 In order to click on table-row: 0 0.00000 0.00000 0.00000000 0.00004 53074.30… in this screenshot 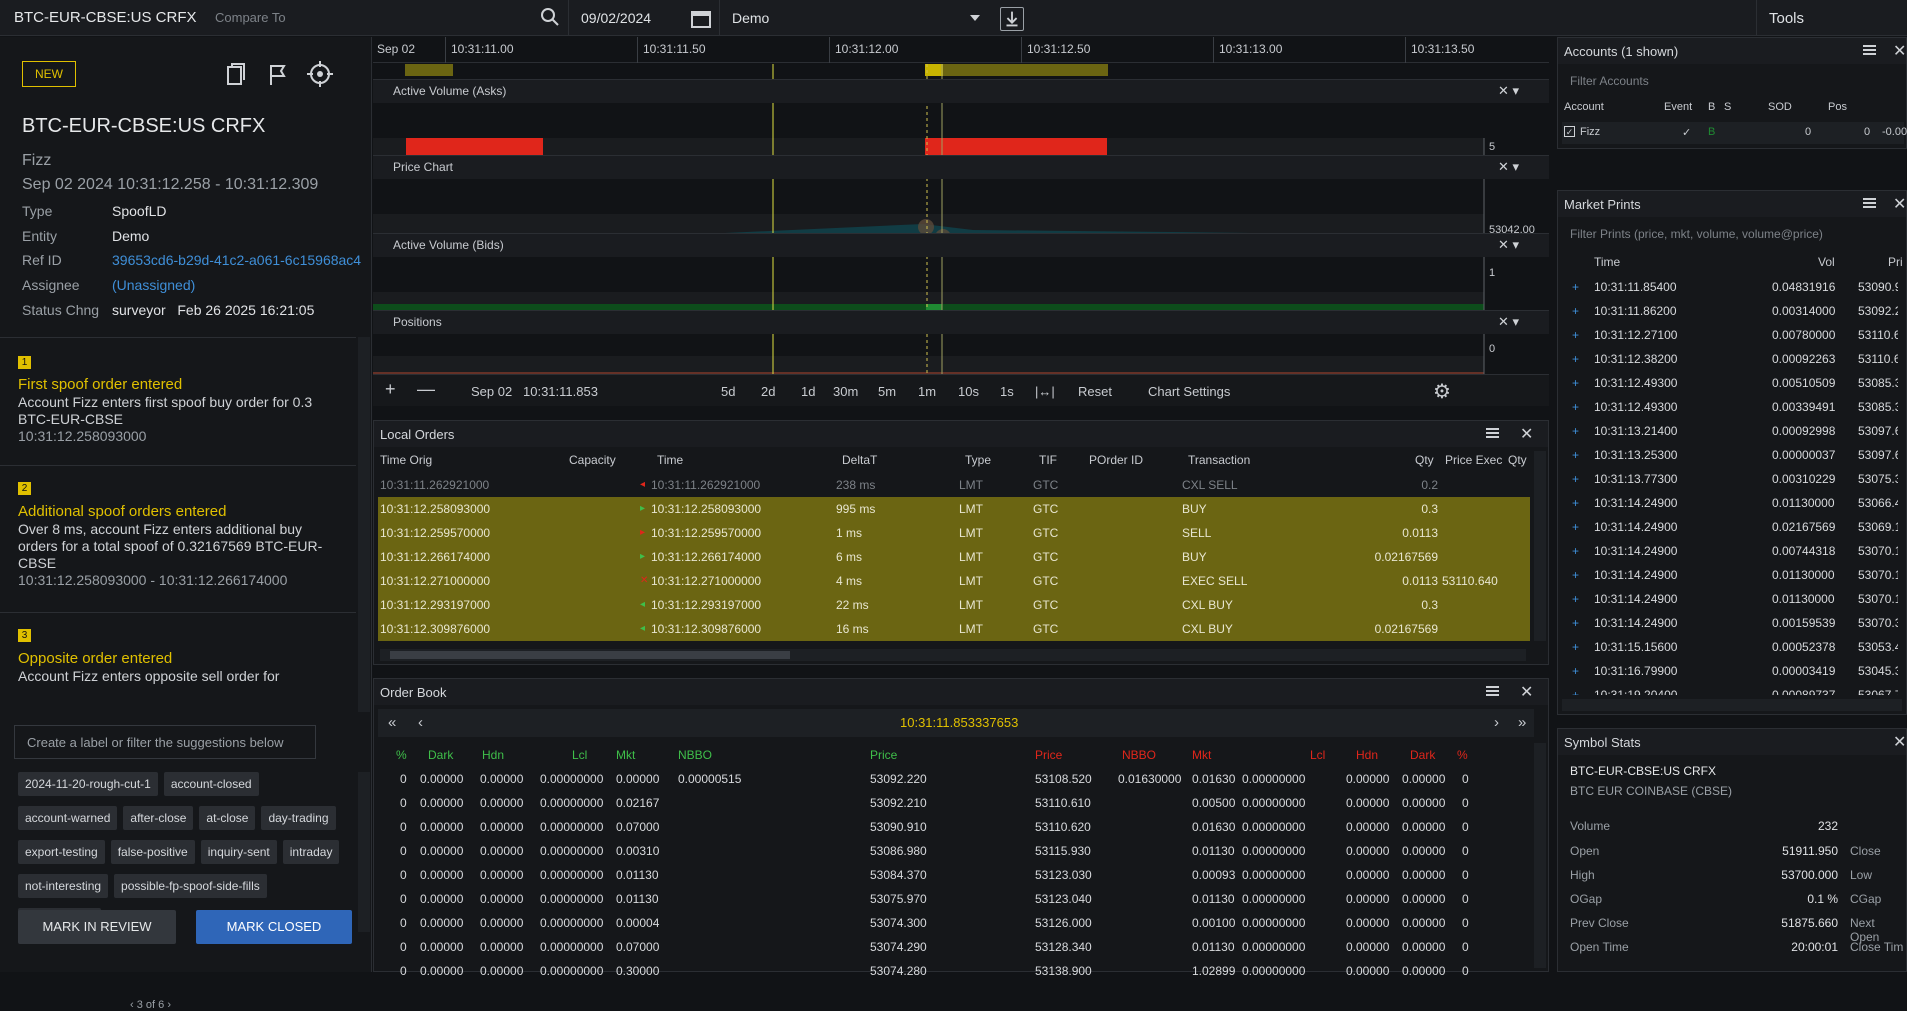, I will do `click(955, 923)`.